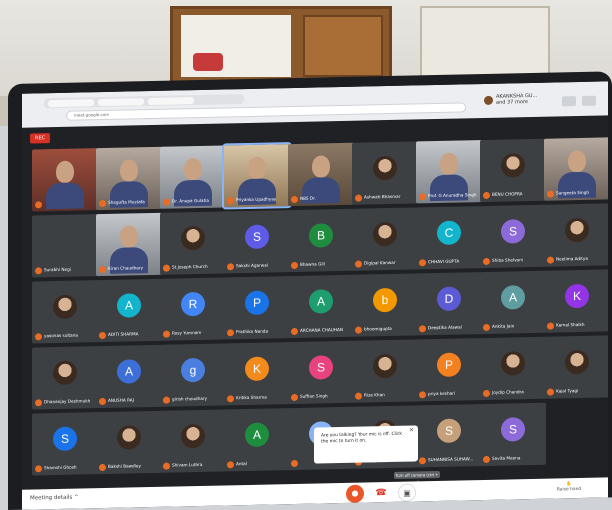  I want to click on participant-name: Dhananjay Deshmukh, so click(66, 401).